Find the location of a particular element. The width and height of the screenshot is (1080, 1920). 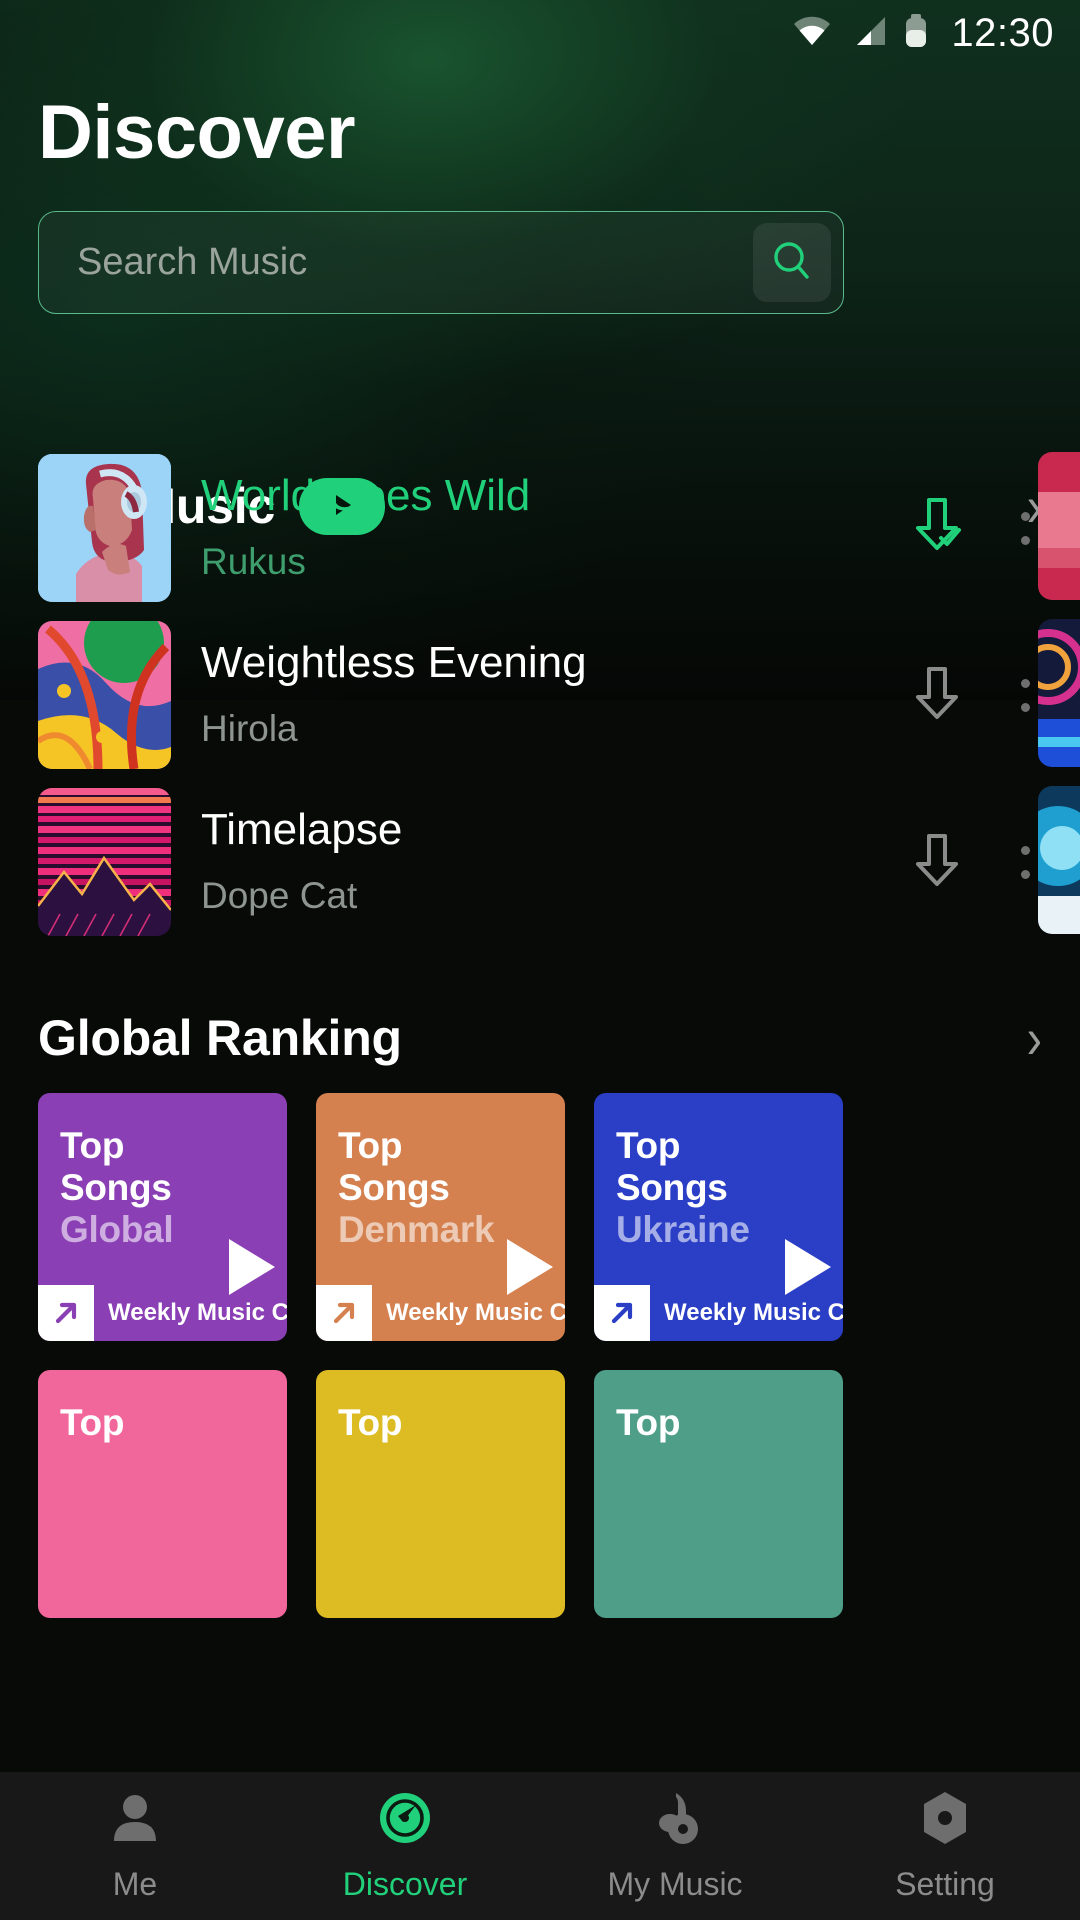

music-disc-icon is located at coordinates (675, 1820).